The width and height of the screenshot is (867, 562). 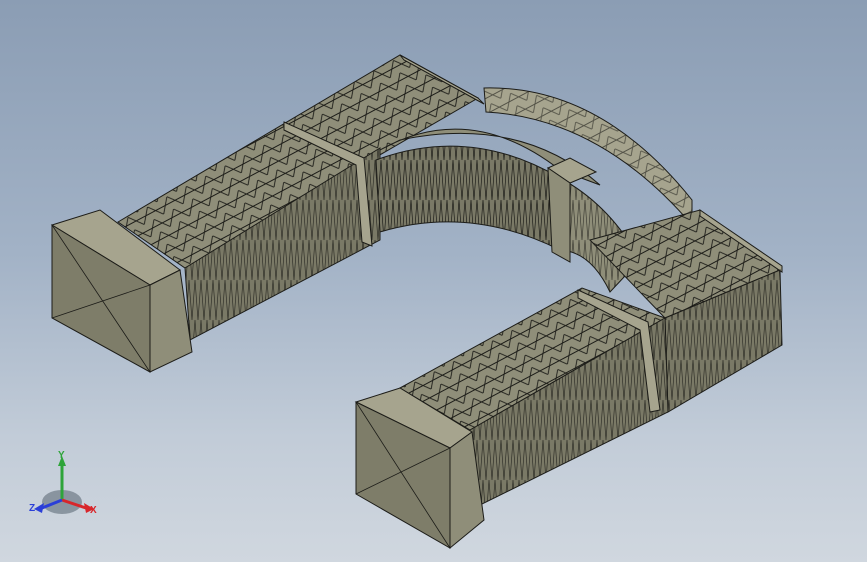 What do you see at coordinates (93, 510) in the screenshot?
I see `triad-x-label: X` at bounding box center [93, 510].